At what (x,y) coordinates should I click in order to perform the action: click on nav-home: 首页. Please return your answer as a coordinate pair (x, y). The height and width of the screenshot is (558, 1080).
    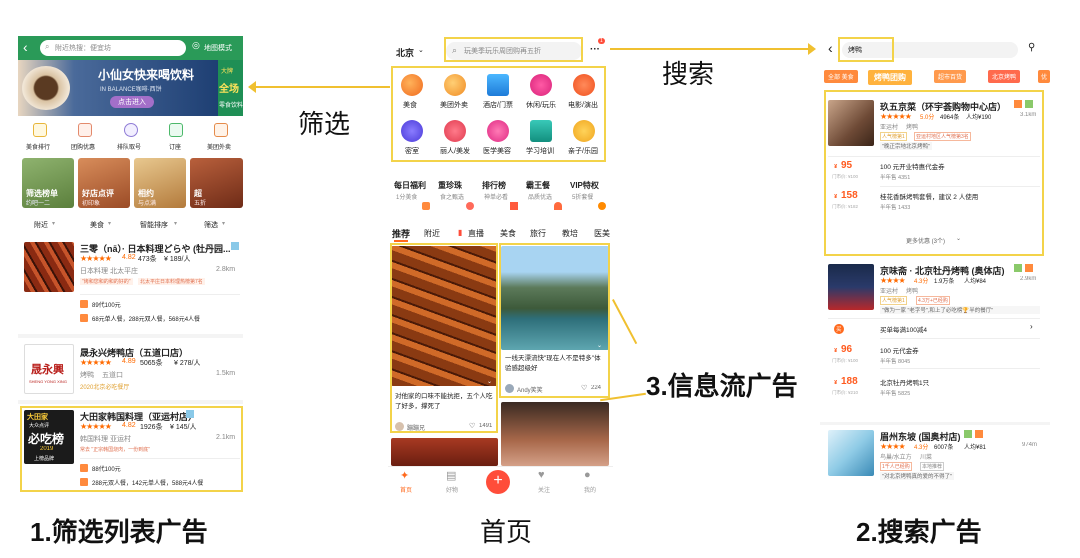
    Looking at the image, I should click on (406, 489).